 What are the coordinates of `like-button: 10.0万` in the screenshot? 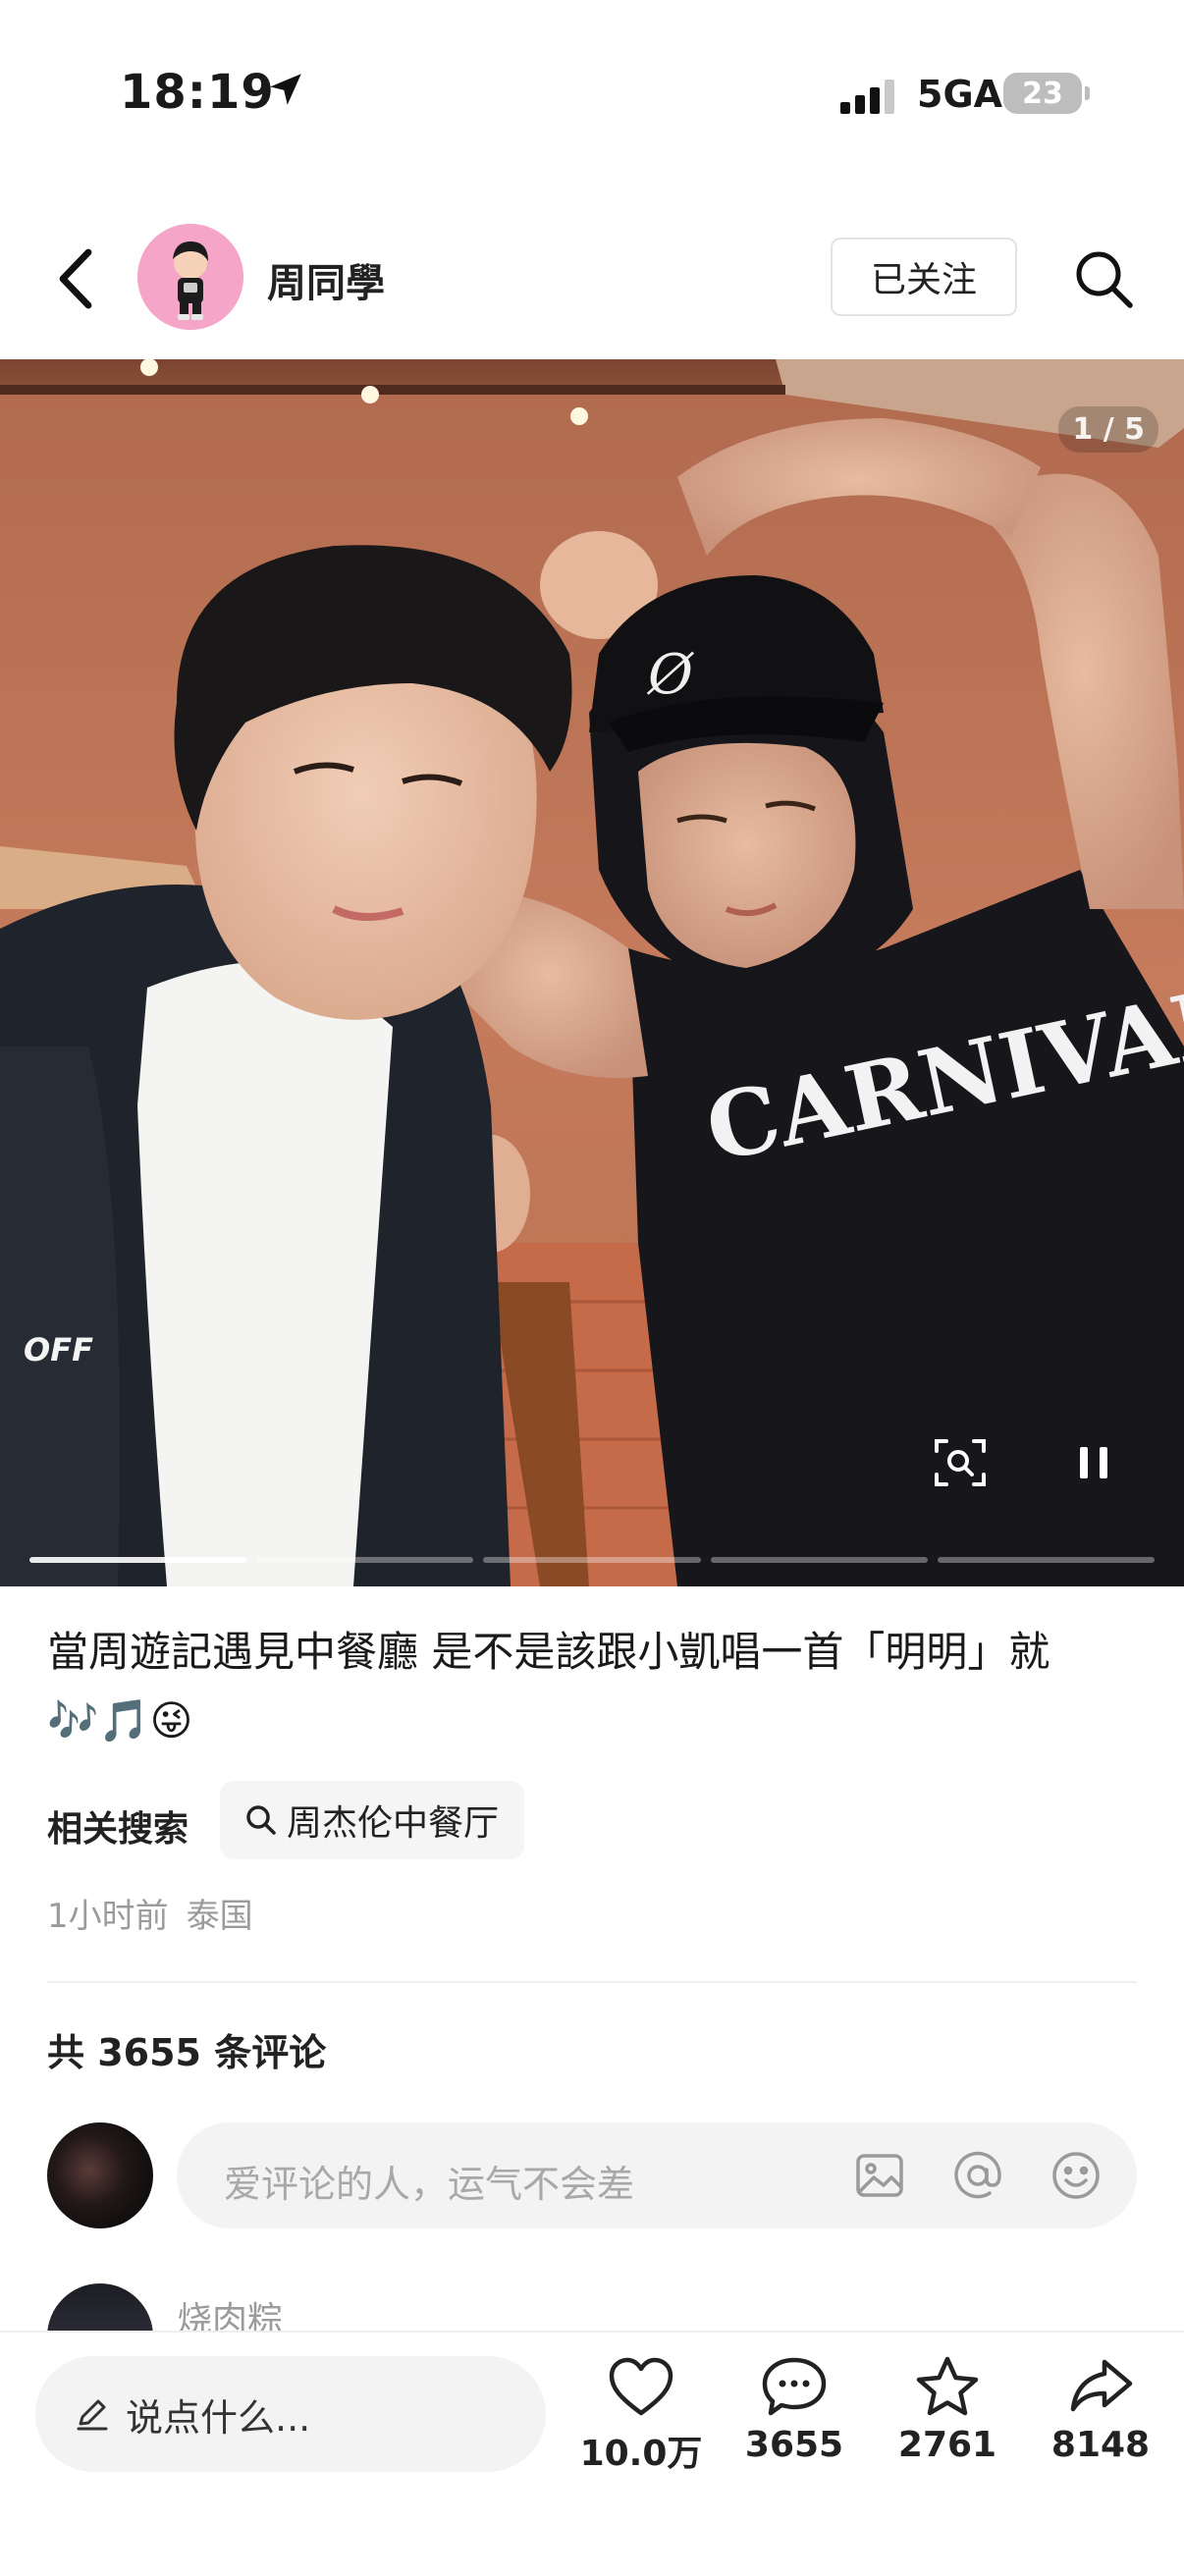 It's located at (641, 2415).